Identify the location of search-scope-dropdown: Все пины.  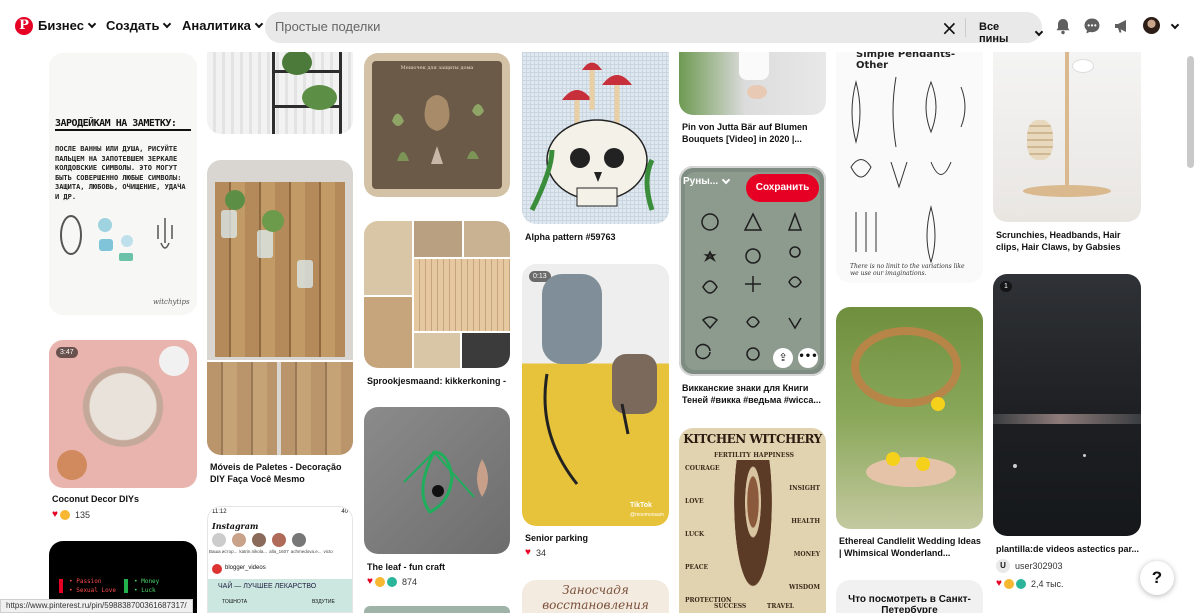
(1011, 33).